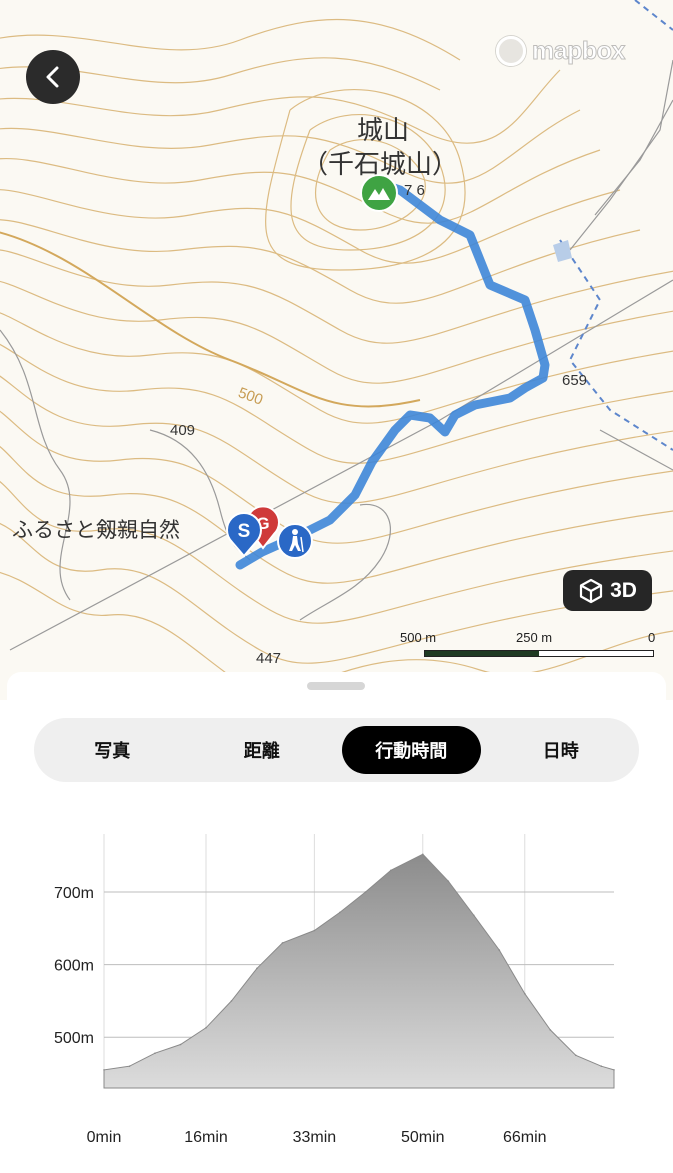 This screenshot has height=1173, width=673. I want to click on map-scale-bar: 500 m 250 m 0, so click(528, 645).